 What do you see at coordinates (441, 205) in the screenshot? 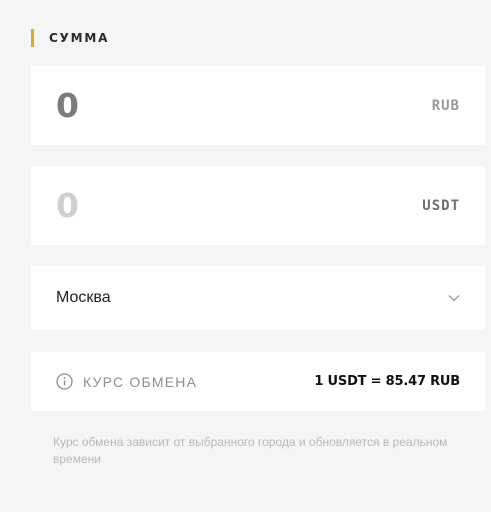
I see `usdt-currency-label: USDT` at bounding box center [441, 205].